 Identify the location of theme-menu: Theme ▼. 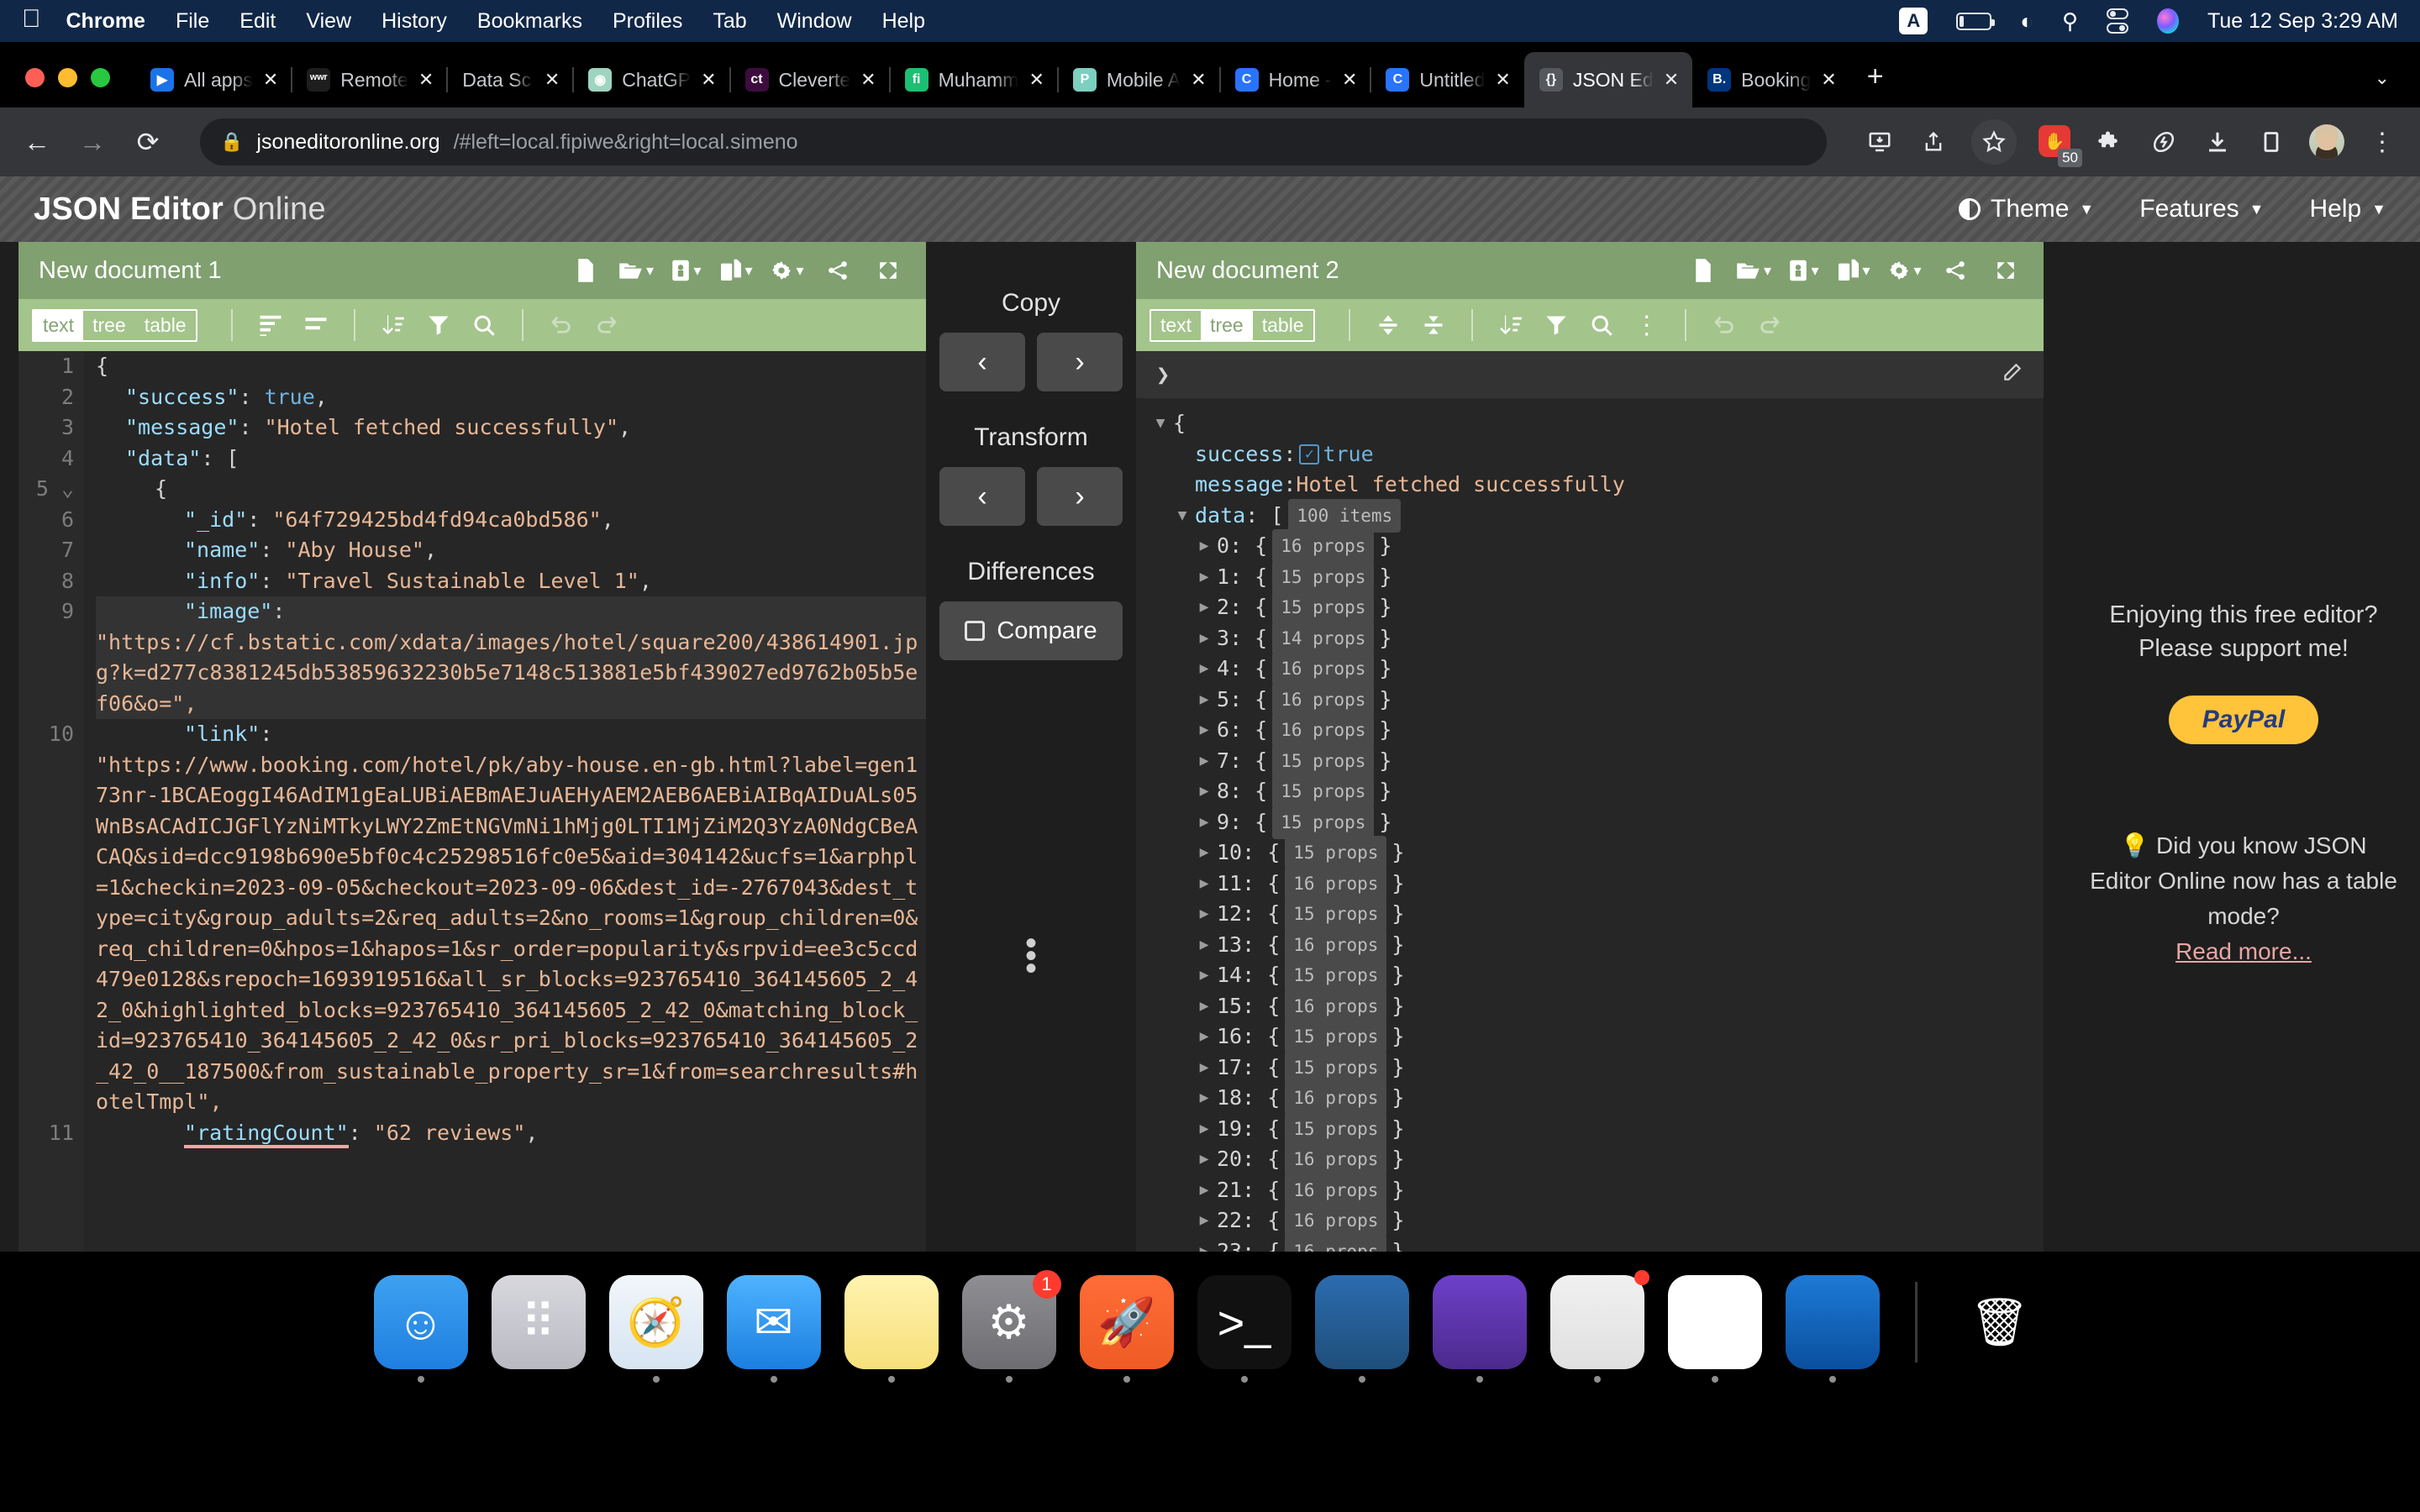
(2027, 209).